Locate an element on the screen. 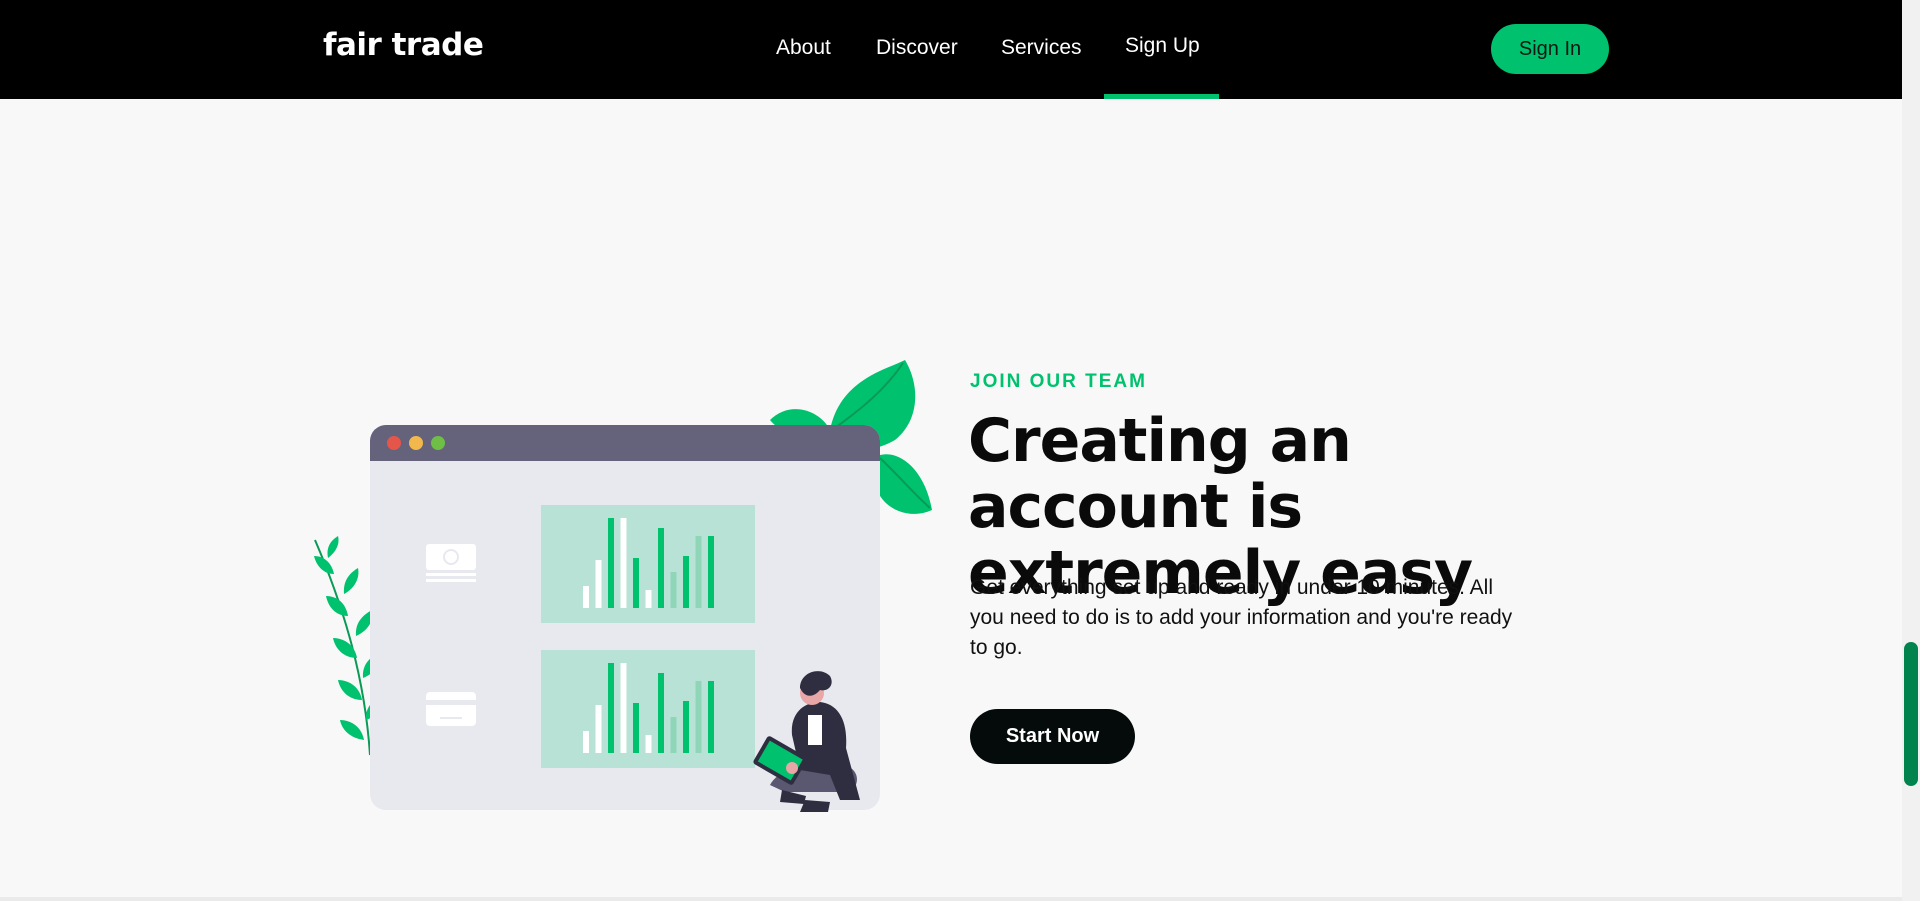 The width and height of the screenshot is (1920, 901). main-nav: About Discover Services Sign Up is located at coordinates (951, 49).